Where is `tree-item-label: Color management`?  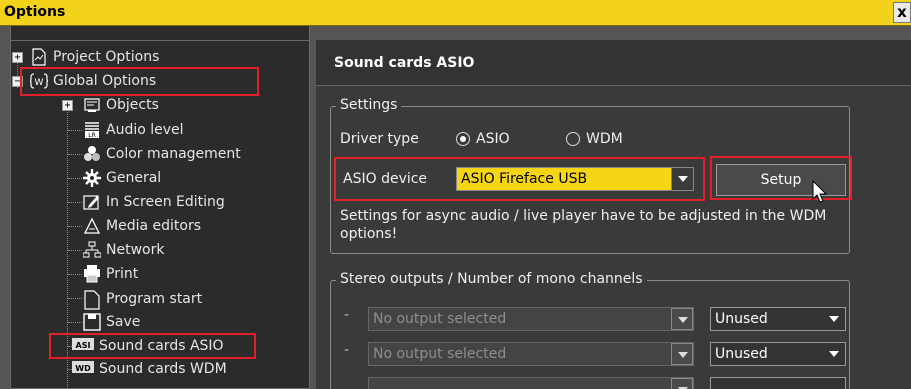
tree-item-label: Color management is located at coordinates (173, 154).